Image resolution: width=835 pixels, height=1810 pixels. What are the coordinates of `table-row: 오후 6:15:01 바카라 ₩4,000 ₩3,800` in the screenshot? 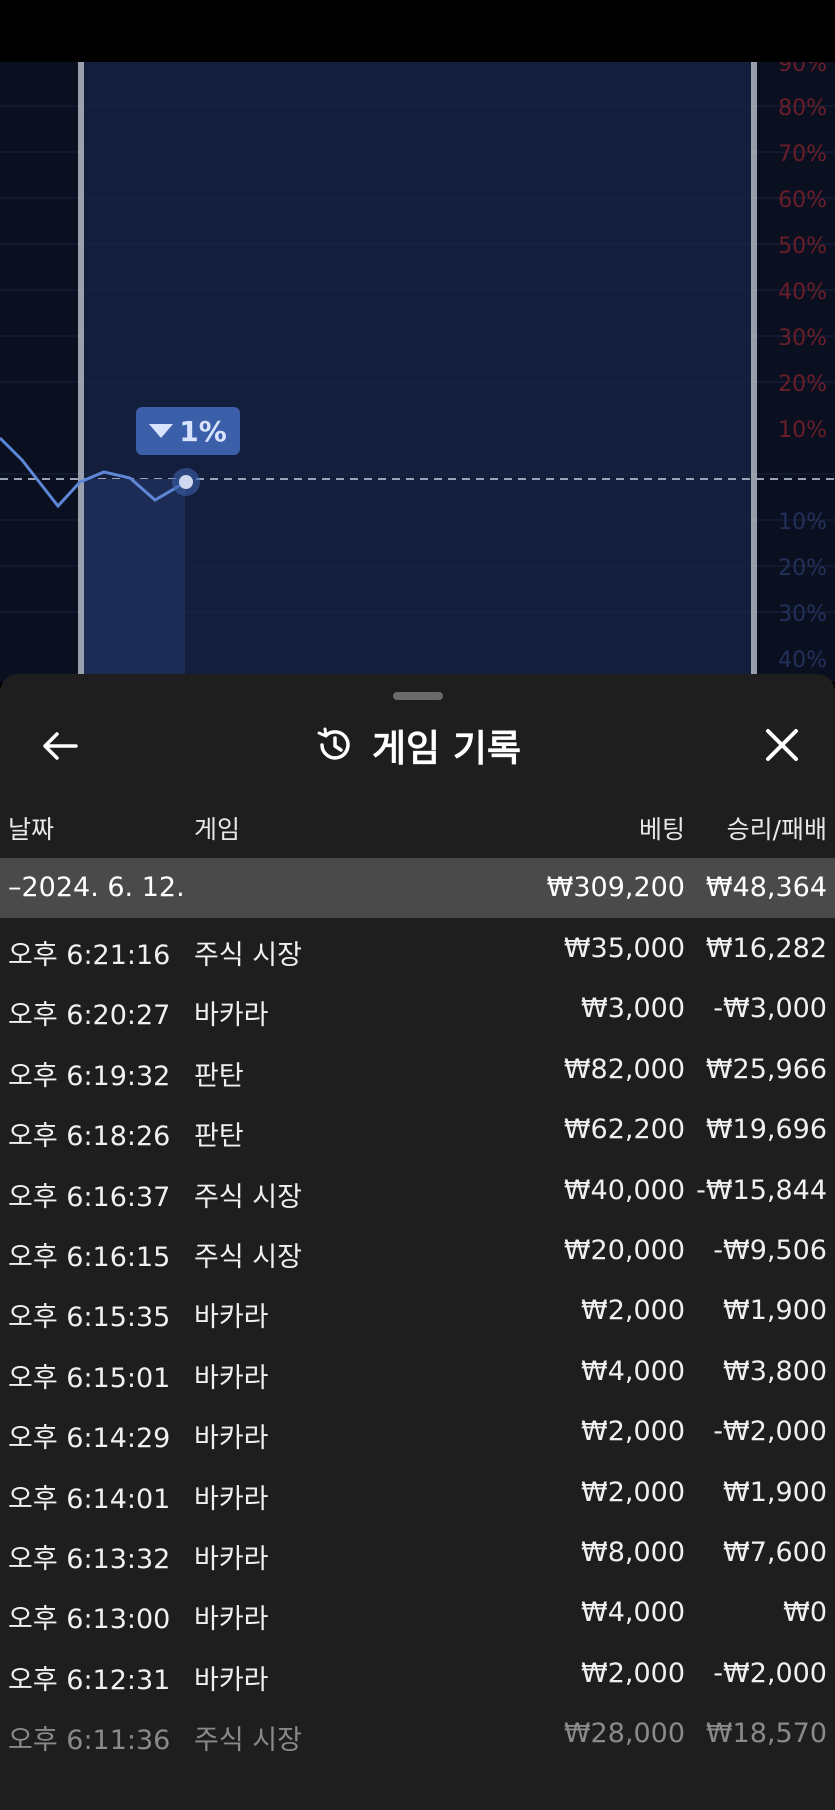 It's located at (417, 1371).